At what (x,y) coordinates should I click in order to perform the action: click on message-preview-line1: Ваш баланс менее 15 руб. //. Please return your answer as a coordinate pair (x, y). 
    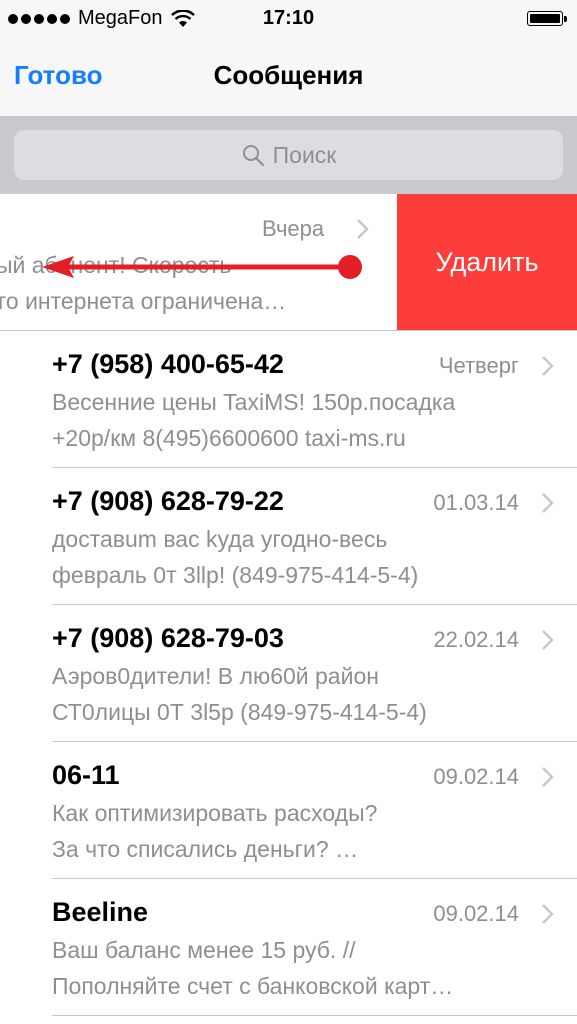
    Looking at the image, I should click on (204, 950).